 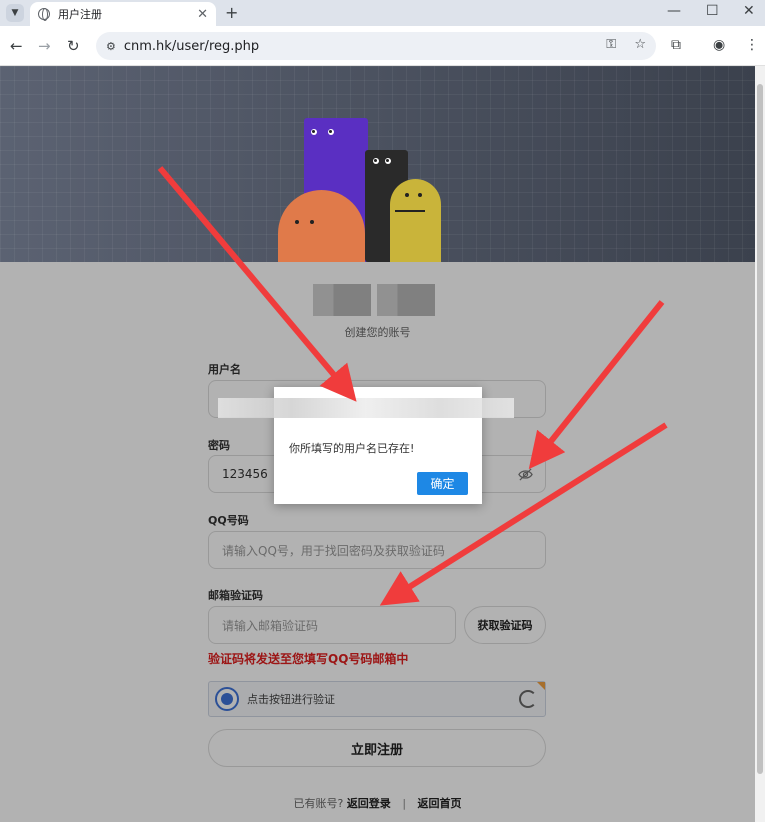 What do you see at coordinates (73, 46) in the screenshot?
I see `reload-icon: ↻` at bounding box center [73, 46].